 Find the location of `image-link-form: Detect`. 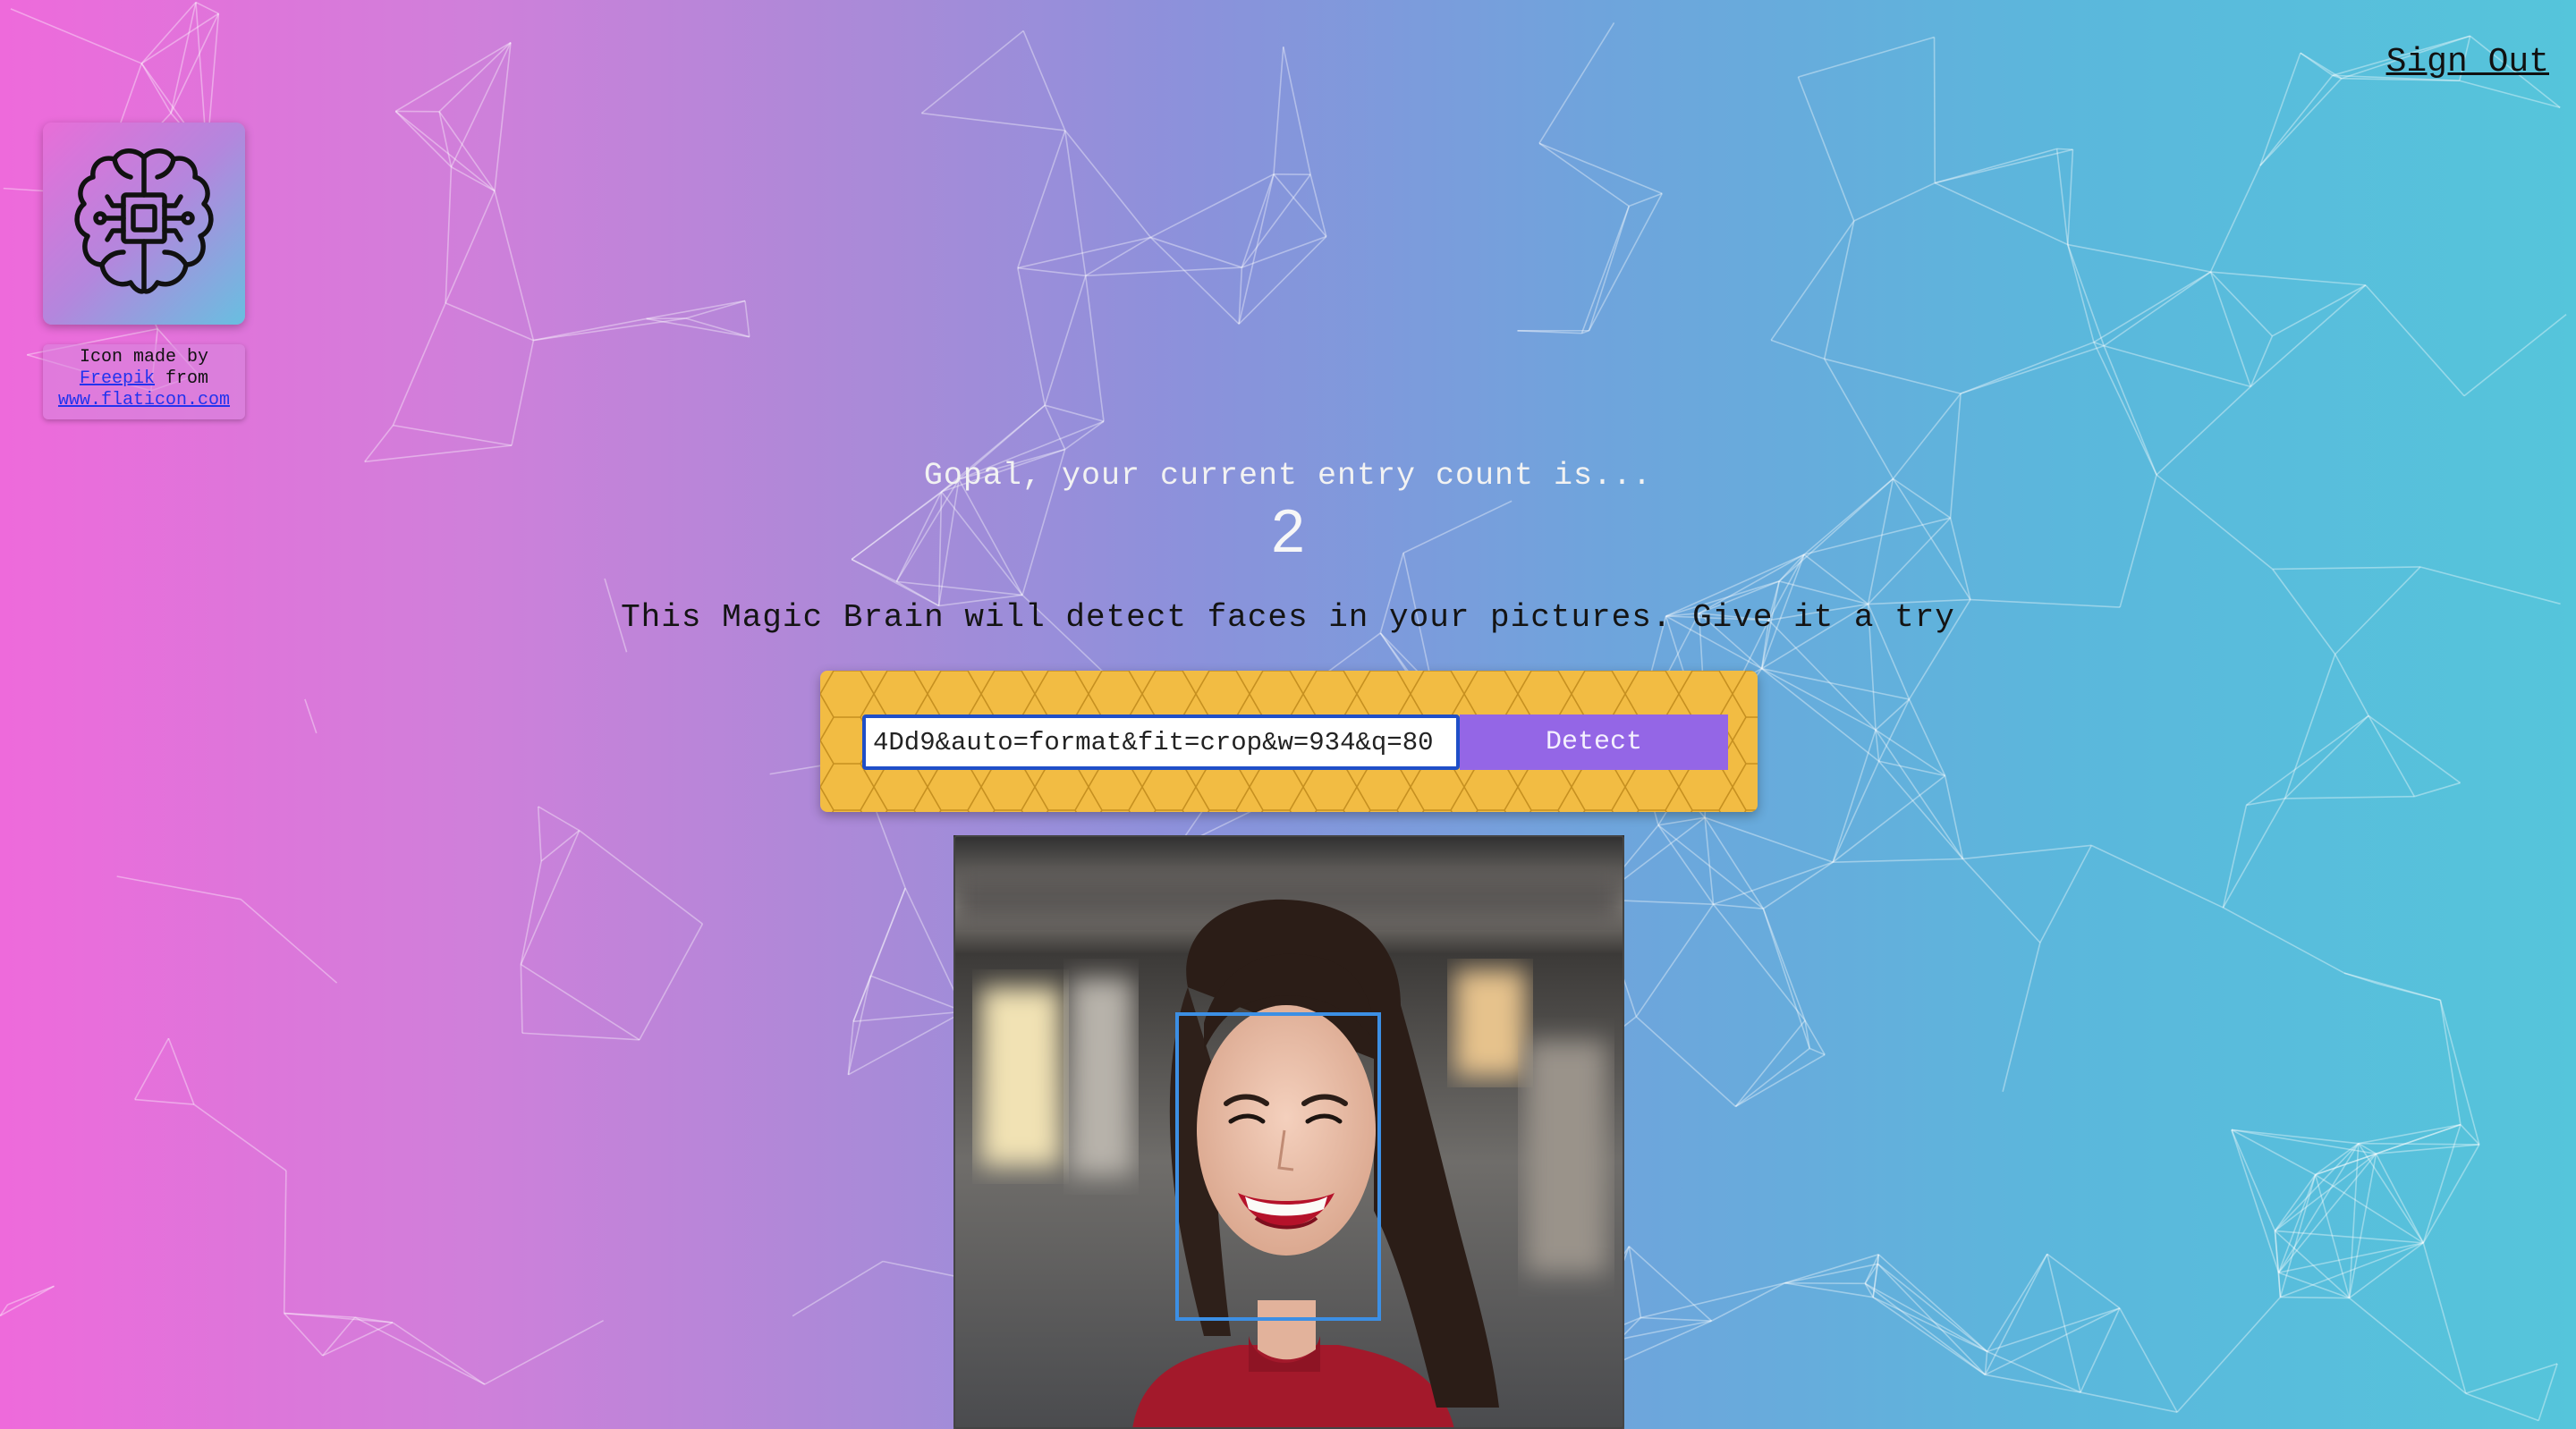

image-link-form: Detect is located at coordinates (1289, 741).